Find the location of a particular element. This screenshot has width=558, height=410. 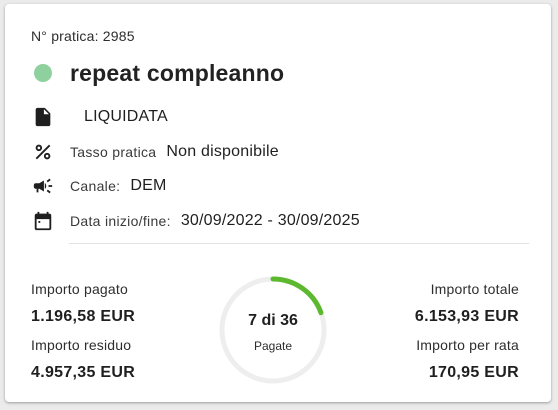

installments-progress: 7 di 36 Pagate is located at coordinates (273, 330).